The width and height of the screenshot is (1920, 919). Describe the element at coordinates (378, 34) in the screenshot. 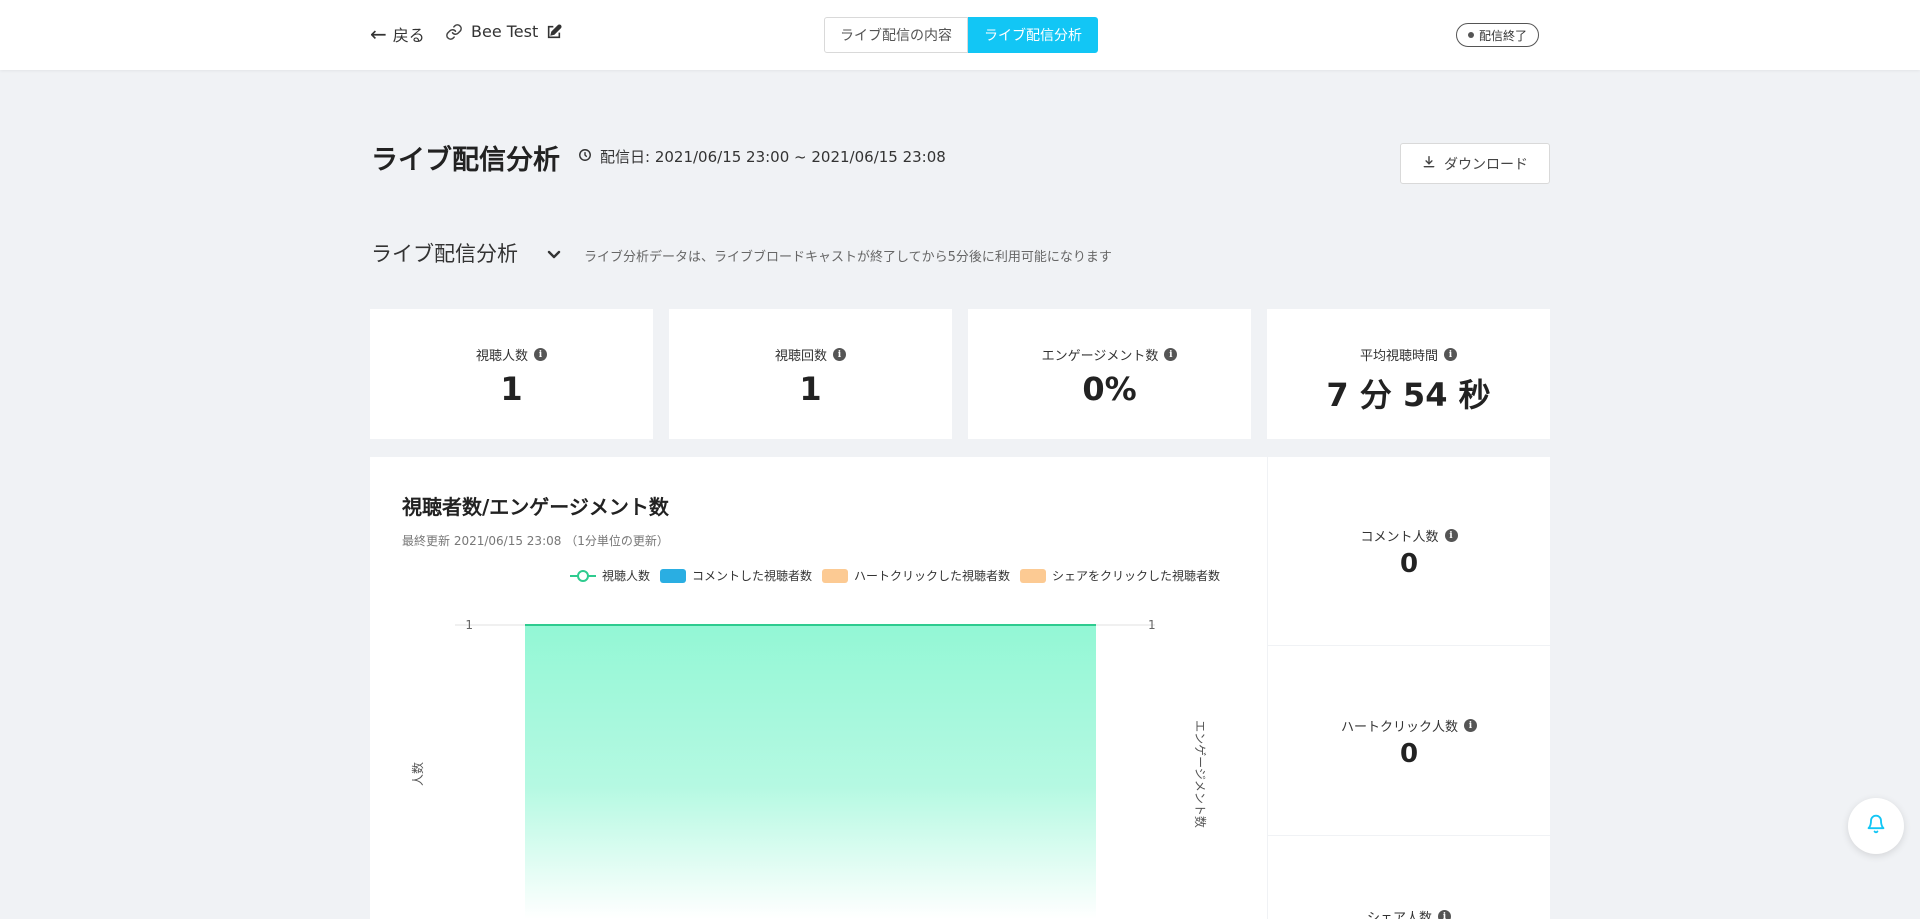

I see `arrow-left-icon: ←` at that location.